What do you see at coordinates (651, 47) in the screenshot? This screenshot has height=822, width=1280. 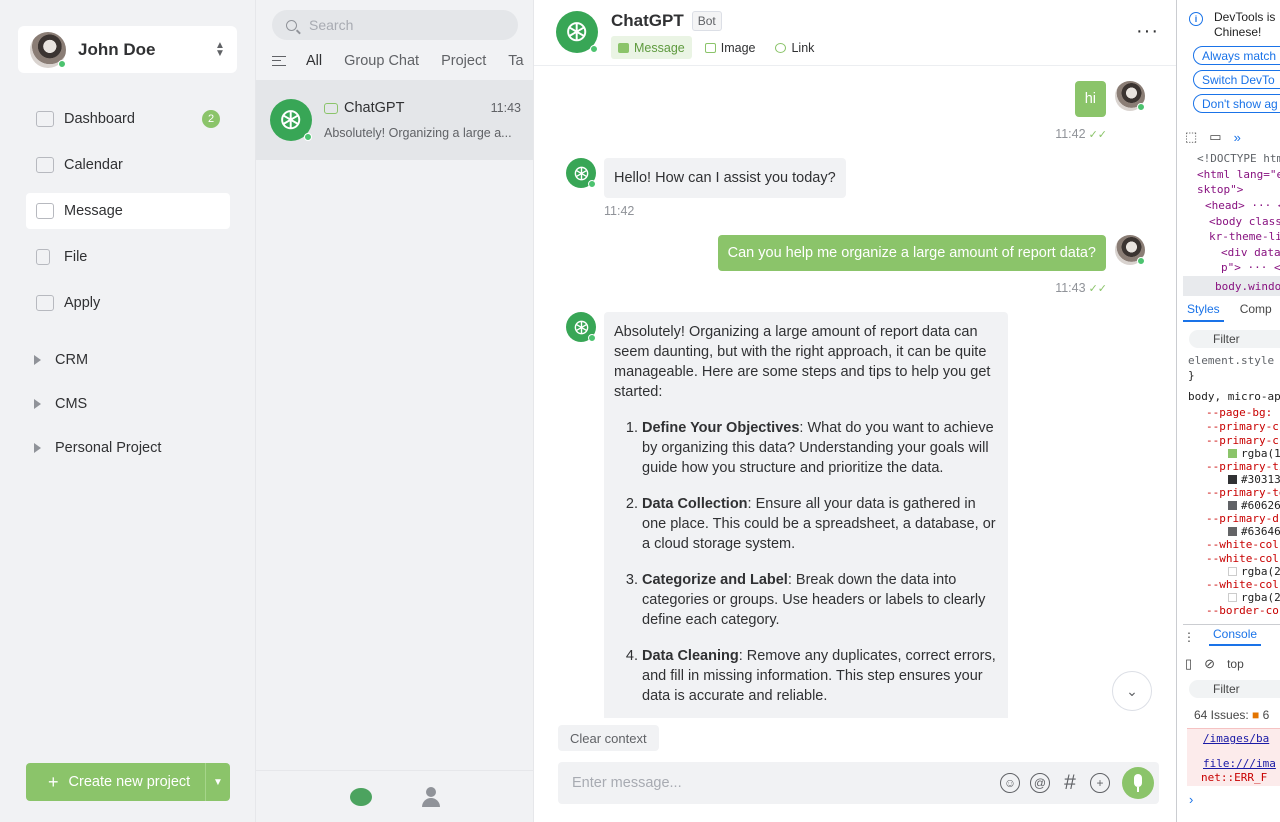 I see `tab-message: Message` at bounding box center [651, 47].